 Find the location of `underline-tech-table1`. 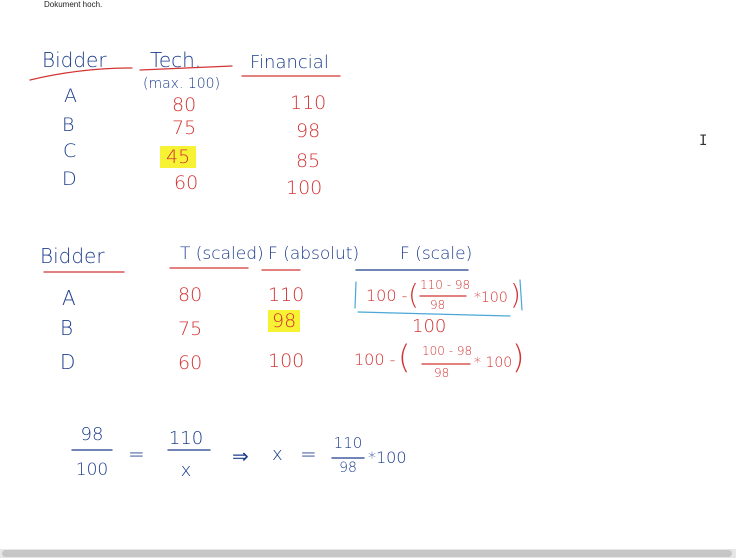

underline-tech-table1 is located at coordinates (186, 68).